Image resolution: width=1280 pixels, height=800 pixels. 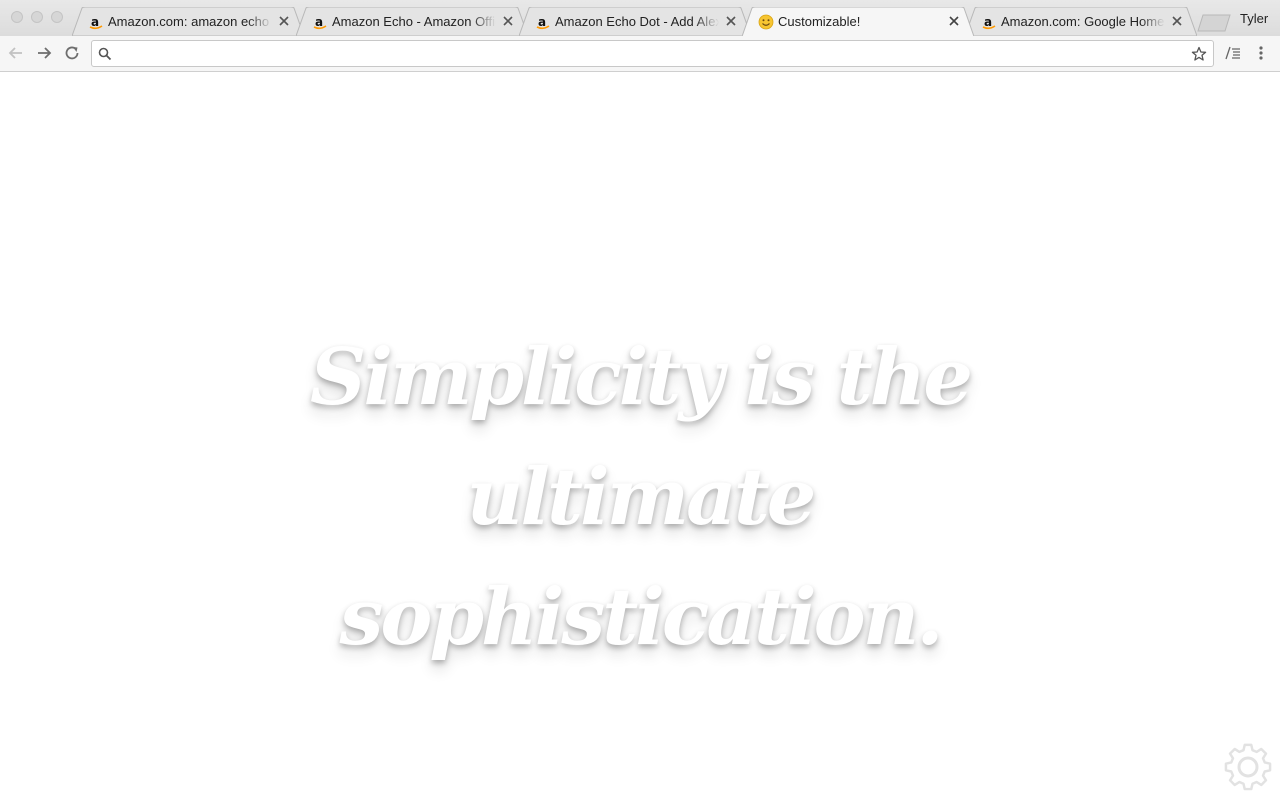 I want to click on new-tab-button, so click(x=1214, y=23).